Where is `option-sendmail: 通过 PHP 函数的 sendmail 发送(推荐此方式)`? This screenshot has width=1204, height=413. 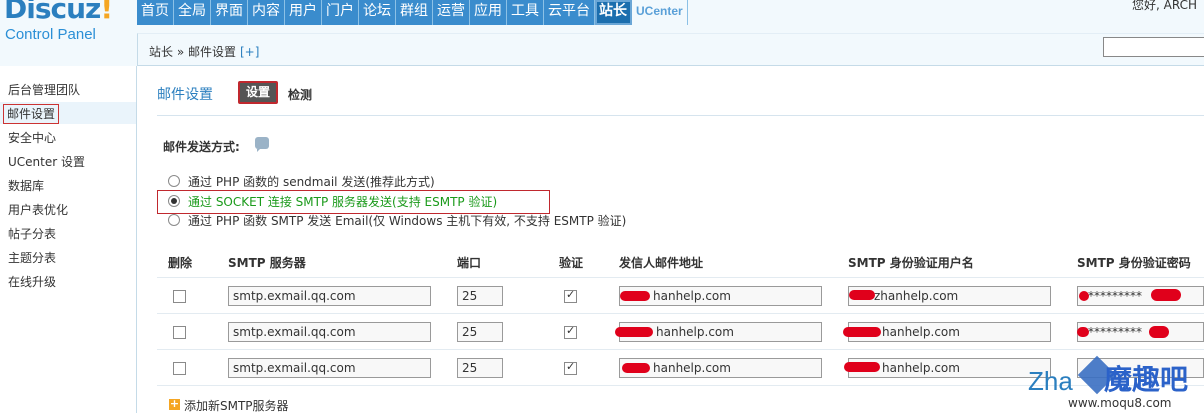
option-sendmail: 通过 PHP 函数的 sendmail 发送(推荐此方式) is located at coordinates (301, 181).